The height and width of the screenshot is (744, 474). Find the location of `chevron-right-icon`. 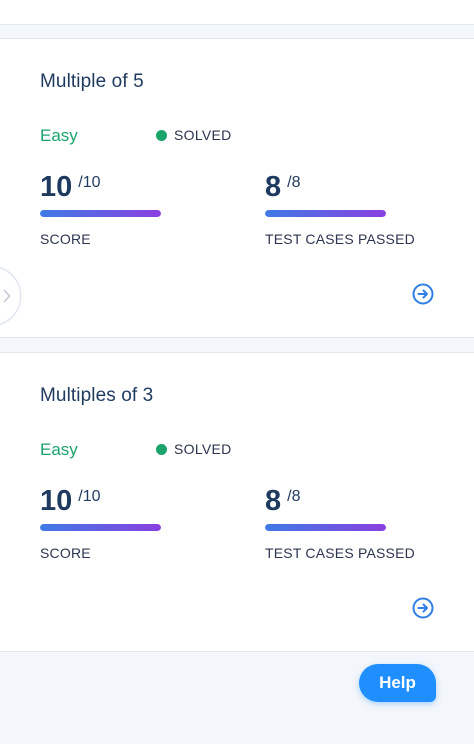

chevron-right-icon is located at coordinates (7, 296).